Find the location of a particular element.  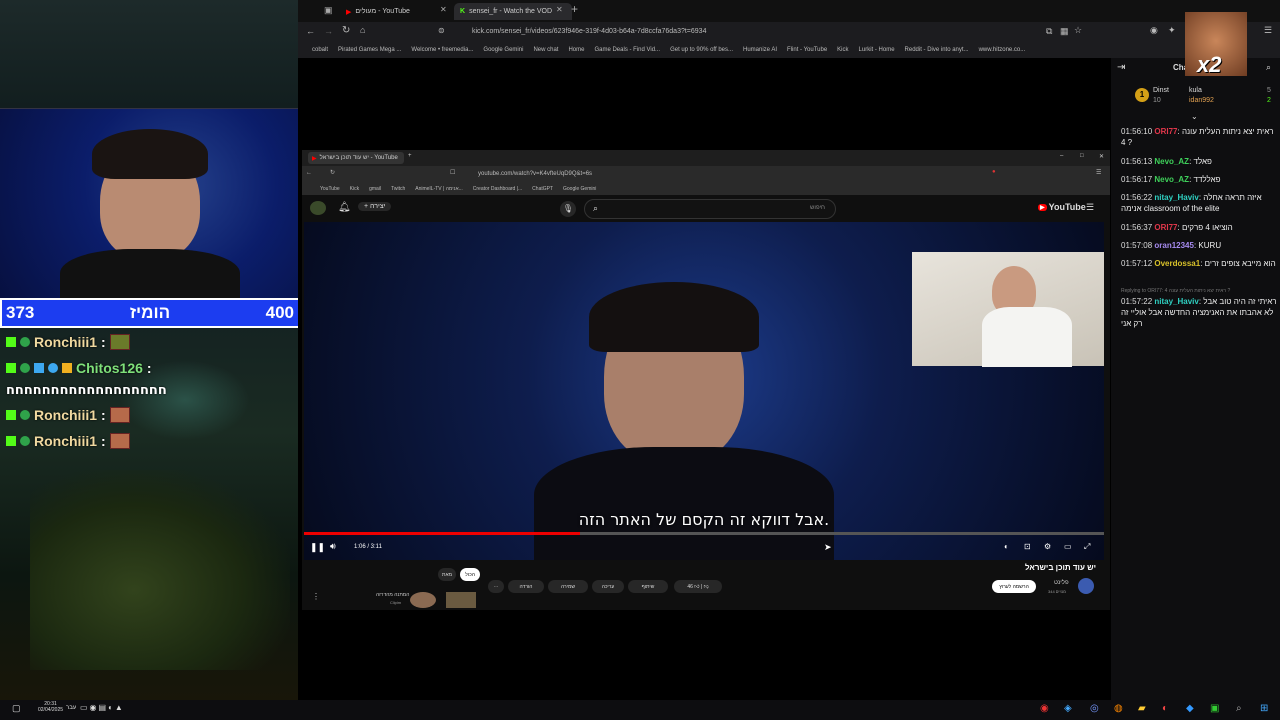

discord-icon: ◎ is located at coordinates (1094, 708).